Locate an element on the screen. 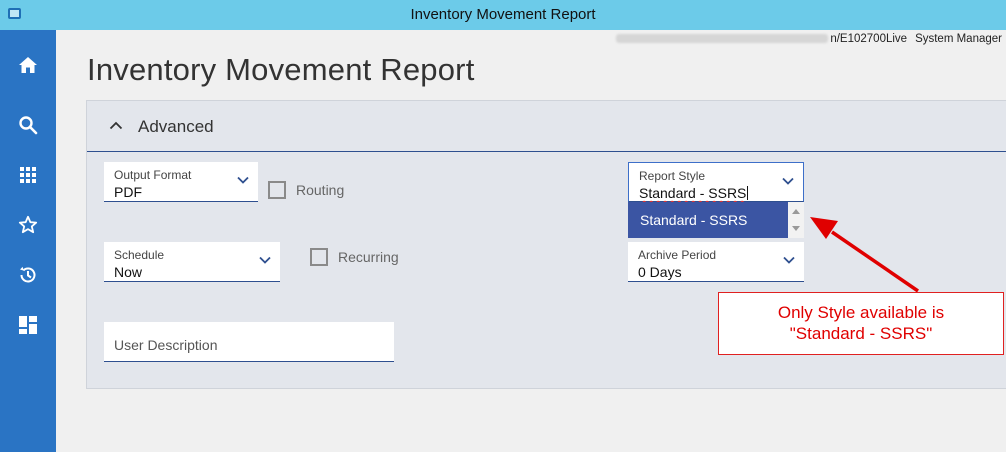 Image resolution: width=1006 pixels, height=452 pixels. user-description-input: User Description is located at coordinates (249, 342).